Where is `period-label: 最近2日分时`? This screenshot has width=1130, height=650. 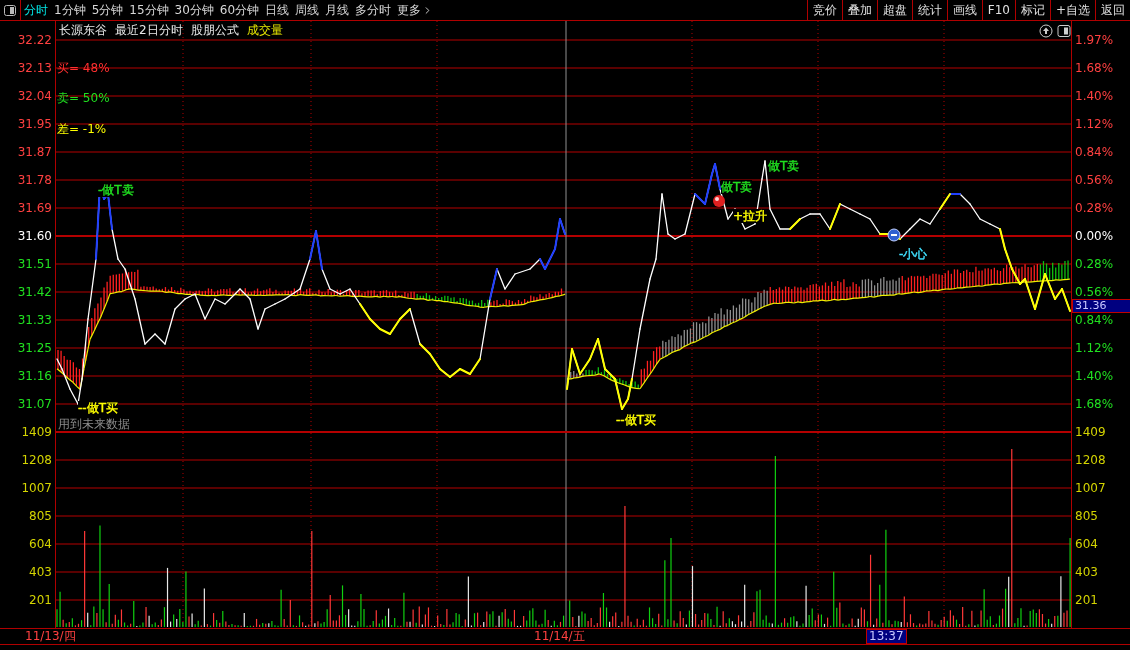
period-label: 最近2日分时 is located at coordinates (149, 31).